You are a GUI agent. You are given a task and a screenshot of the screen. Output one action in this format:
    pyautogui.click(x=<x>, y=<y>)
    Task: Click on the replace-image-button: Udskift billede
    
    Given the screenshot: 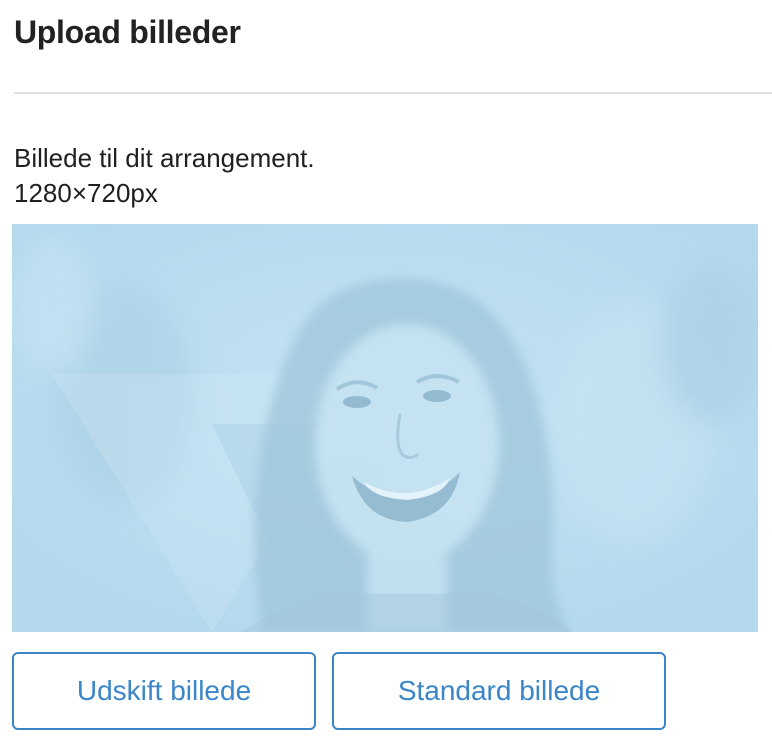 What is the action you would take?
    pyautogui.click(x=164, y=691)
    